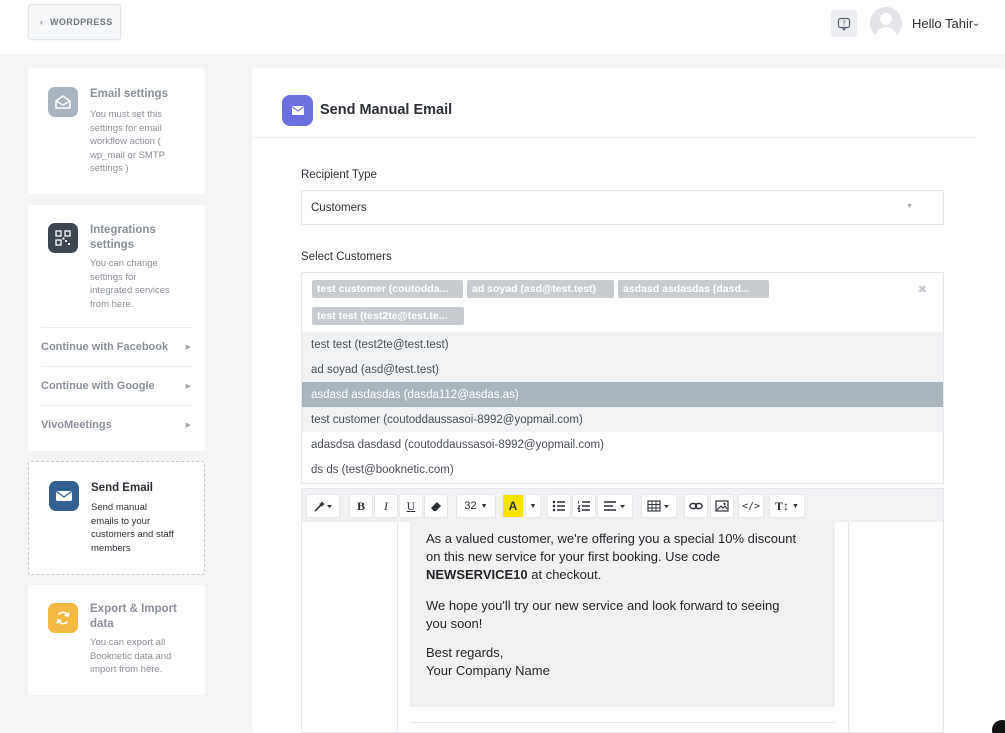 This screenshot has width=1005, height=733. I want to click on font-size-select: 32 ▼, so click(476, 506).